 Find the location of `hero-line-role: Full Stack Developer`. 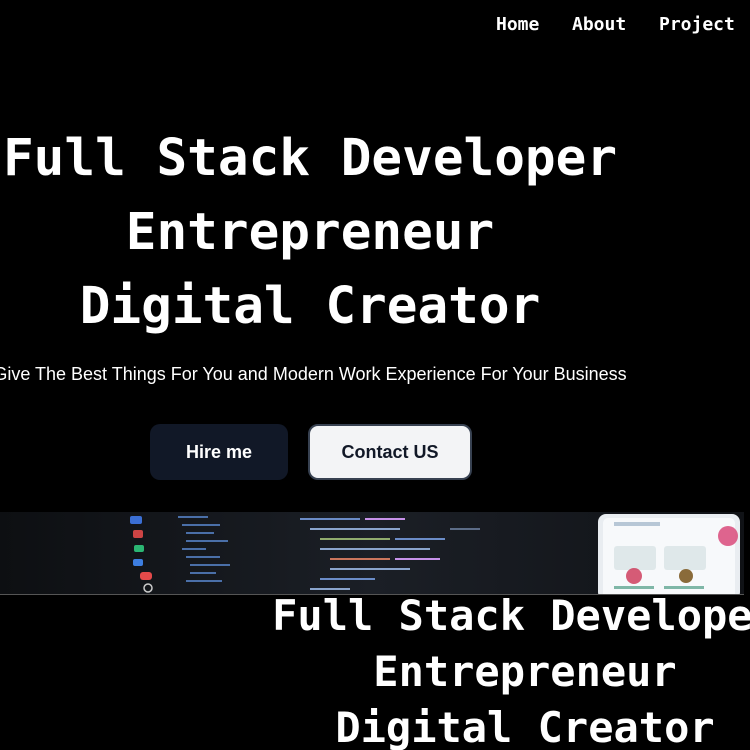

hero-line-role: Full Stack Developer is located at coordinates (310, 158).